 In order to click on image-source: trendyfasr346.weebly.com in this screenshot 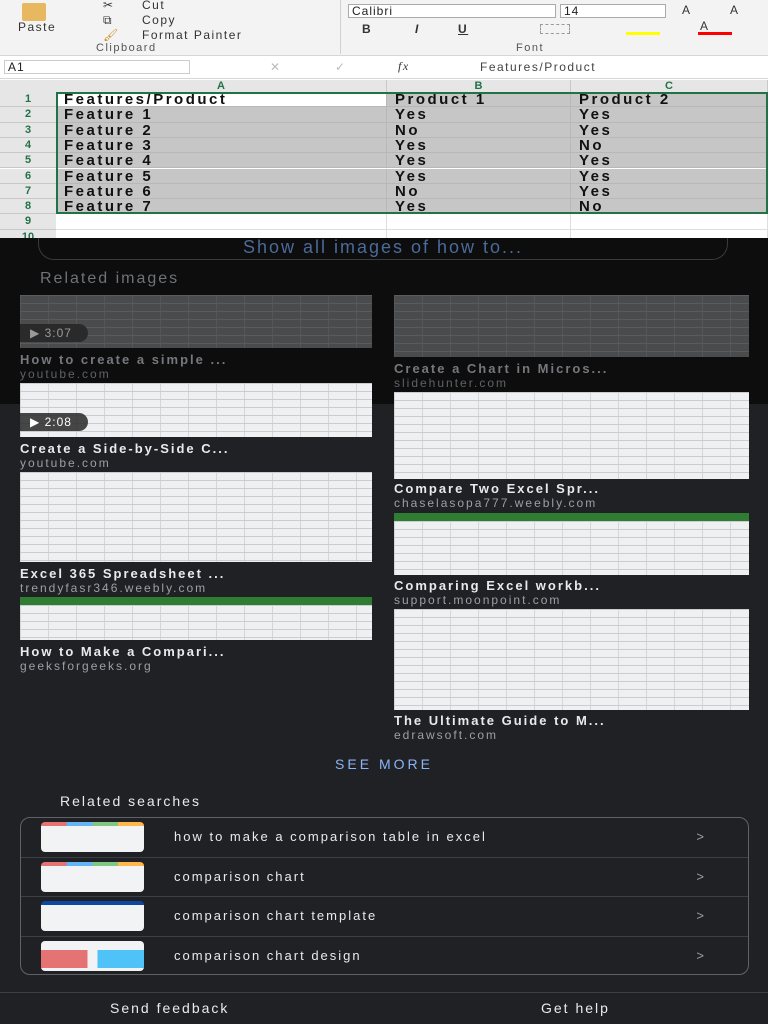, I will do `click(114, 588)`.